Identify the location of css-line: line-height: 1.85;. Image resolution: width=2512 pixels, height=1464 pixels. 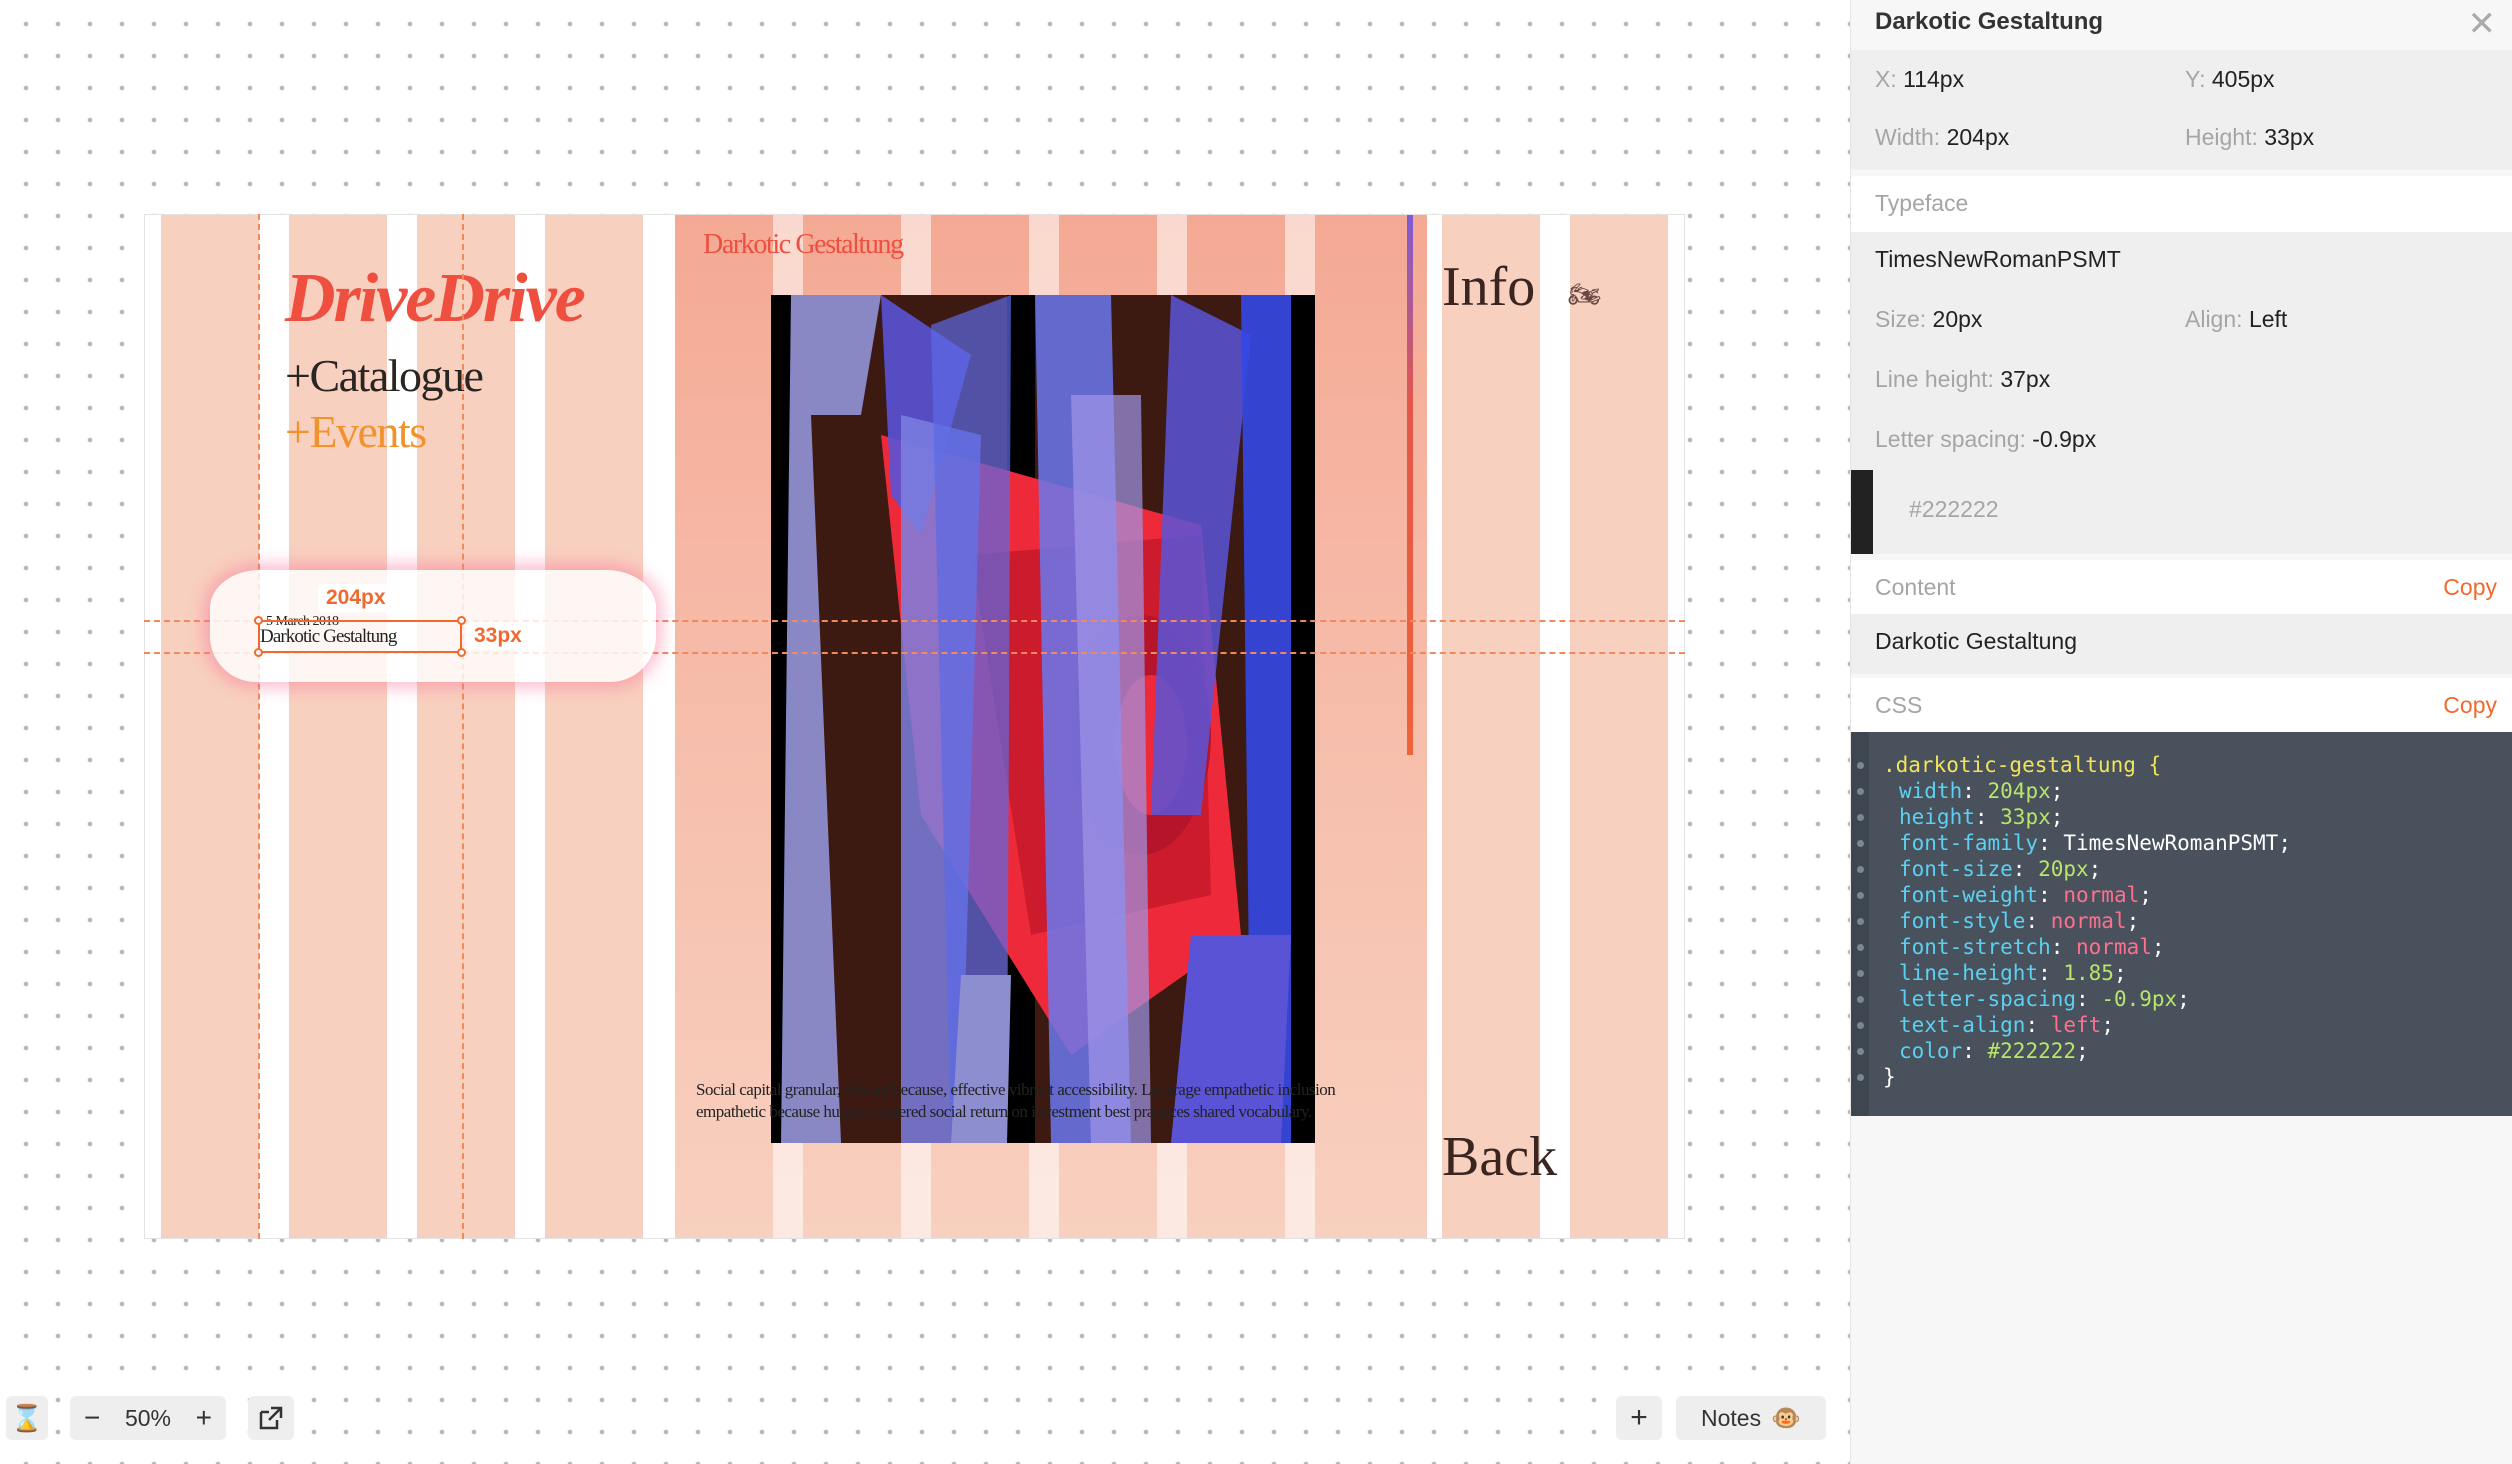
(2197, 973).